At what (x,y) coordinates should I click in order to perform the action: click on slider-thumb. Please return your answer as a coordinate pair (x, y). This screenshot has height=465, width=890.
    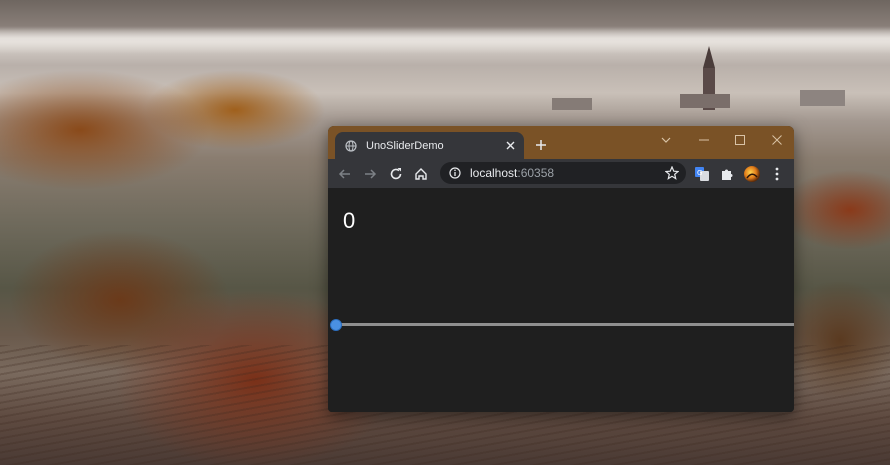
    Looking at the image, I should click on (336, 325).